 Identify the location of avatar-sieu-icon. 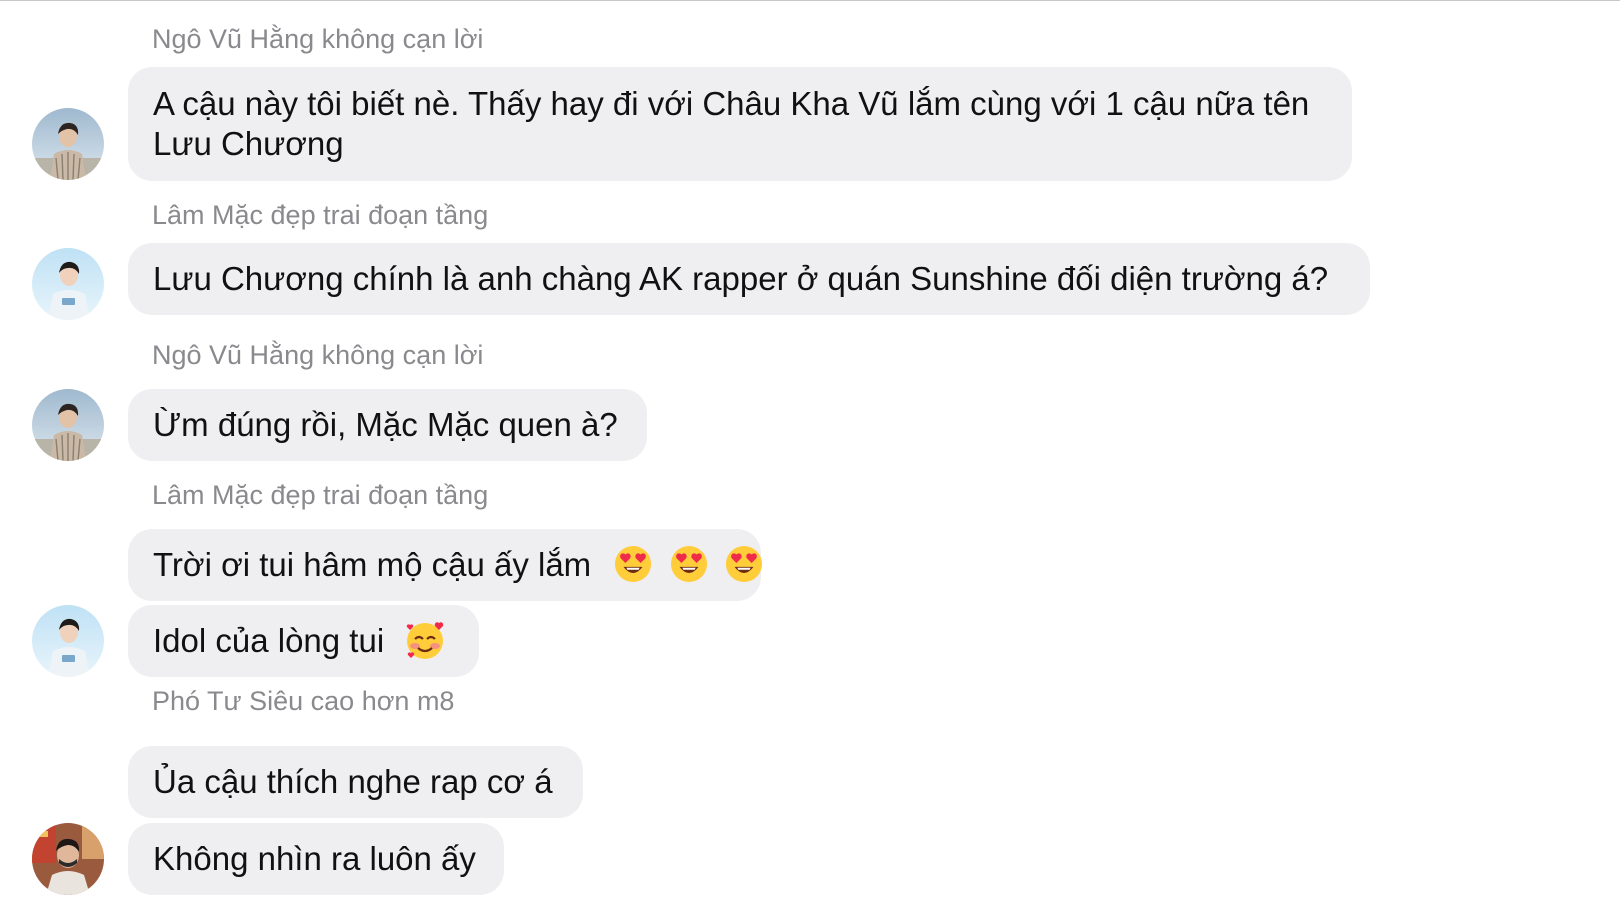
(68, 859).